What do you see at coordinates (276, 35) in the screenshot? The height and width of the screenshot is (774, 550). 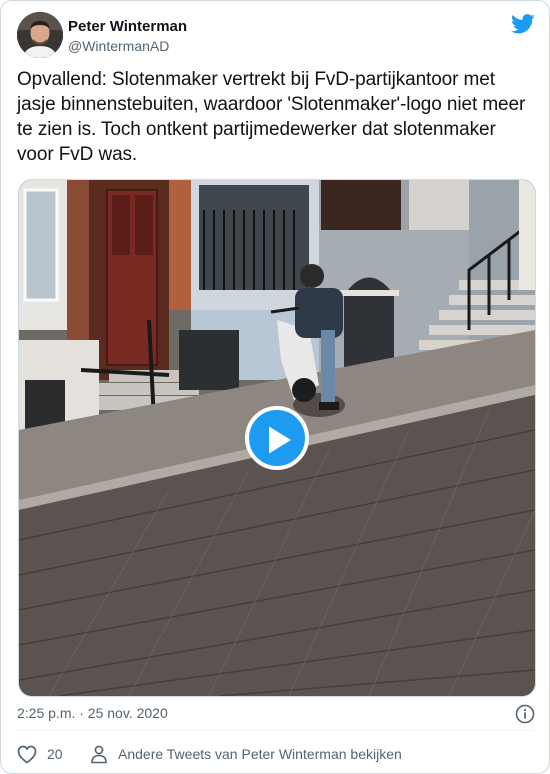 I see `tweet-header: Peter Winterman @WintermanAD` at bounding box center [276, 35].